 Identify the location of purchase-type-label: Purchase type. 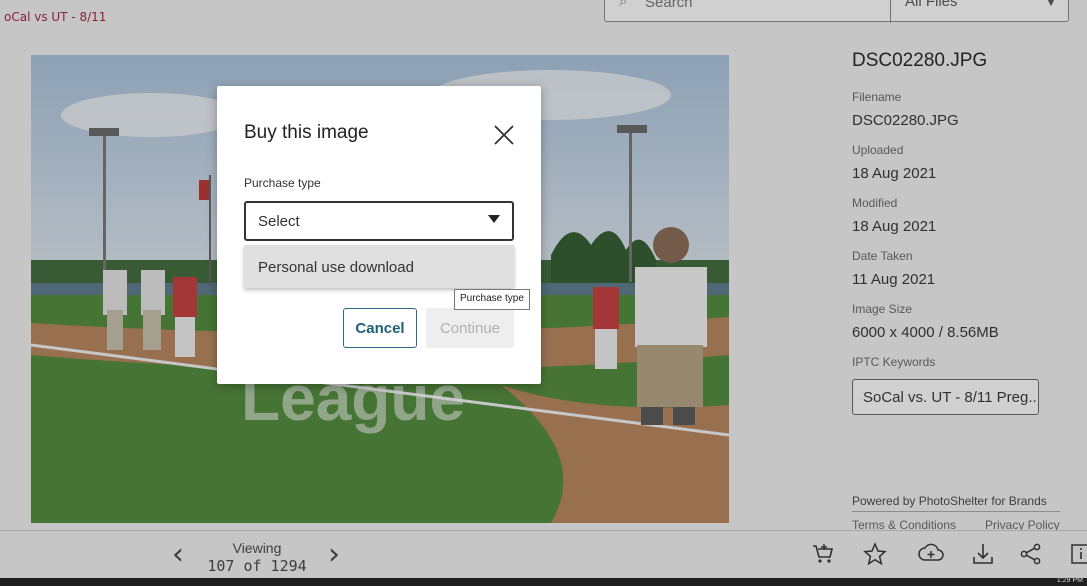
(282, 183).